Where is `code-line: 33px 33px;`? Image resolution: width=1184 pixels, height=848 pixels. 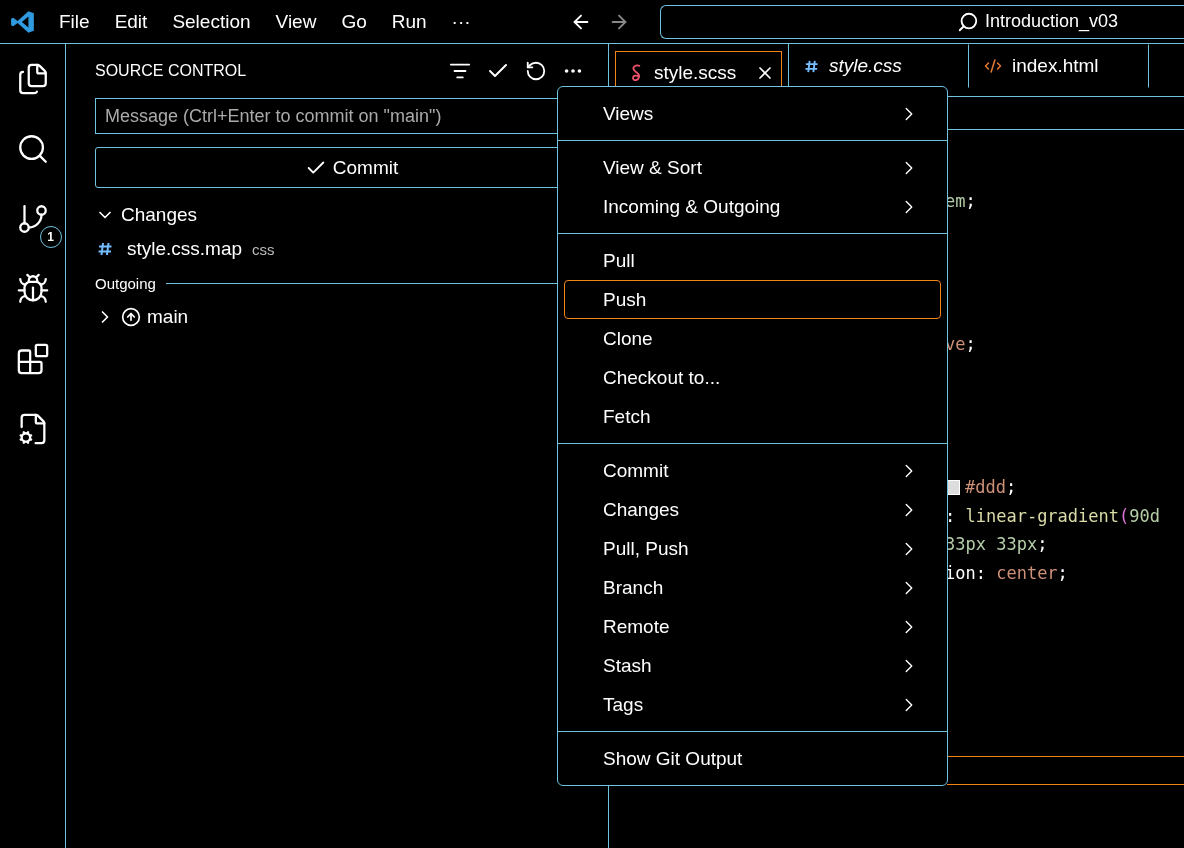
code-line: 33px 33px; is located at coordinates (997, 545).